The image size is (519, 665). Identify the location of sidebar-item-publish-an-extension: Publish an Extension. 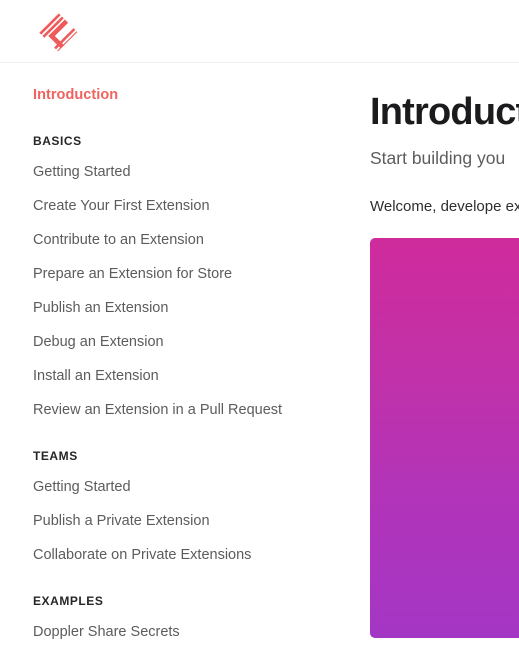
(172, 308).